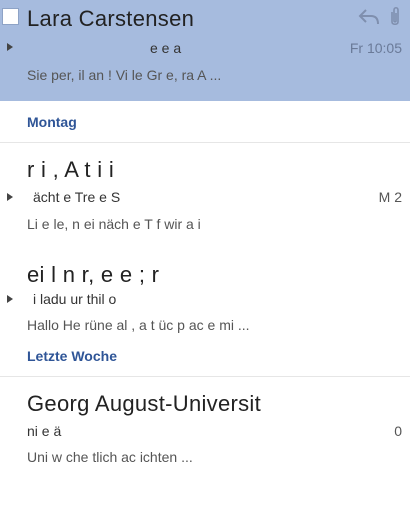 Image resolution: width=410 pixels, height=508 pixels. Describe the element at coordinates (75, 299) in the screenshot. I see `mail-subject: i ladu ur thil o` at that location.